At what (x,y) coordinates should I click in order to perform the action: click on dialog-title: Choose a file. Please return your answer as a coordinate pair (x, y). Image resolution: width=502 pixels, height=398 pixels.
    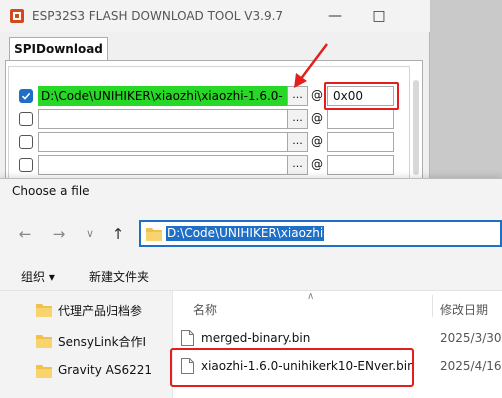
    Looking at the image, I should click on (51, 191).